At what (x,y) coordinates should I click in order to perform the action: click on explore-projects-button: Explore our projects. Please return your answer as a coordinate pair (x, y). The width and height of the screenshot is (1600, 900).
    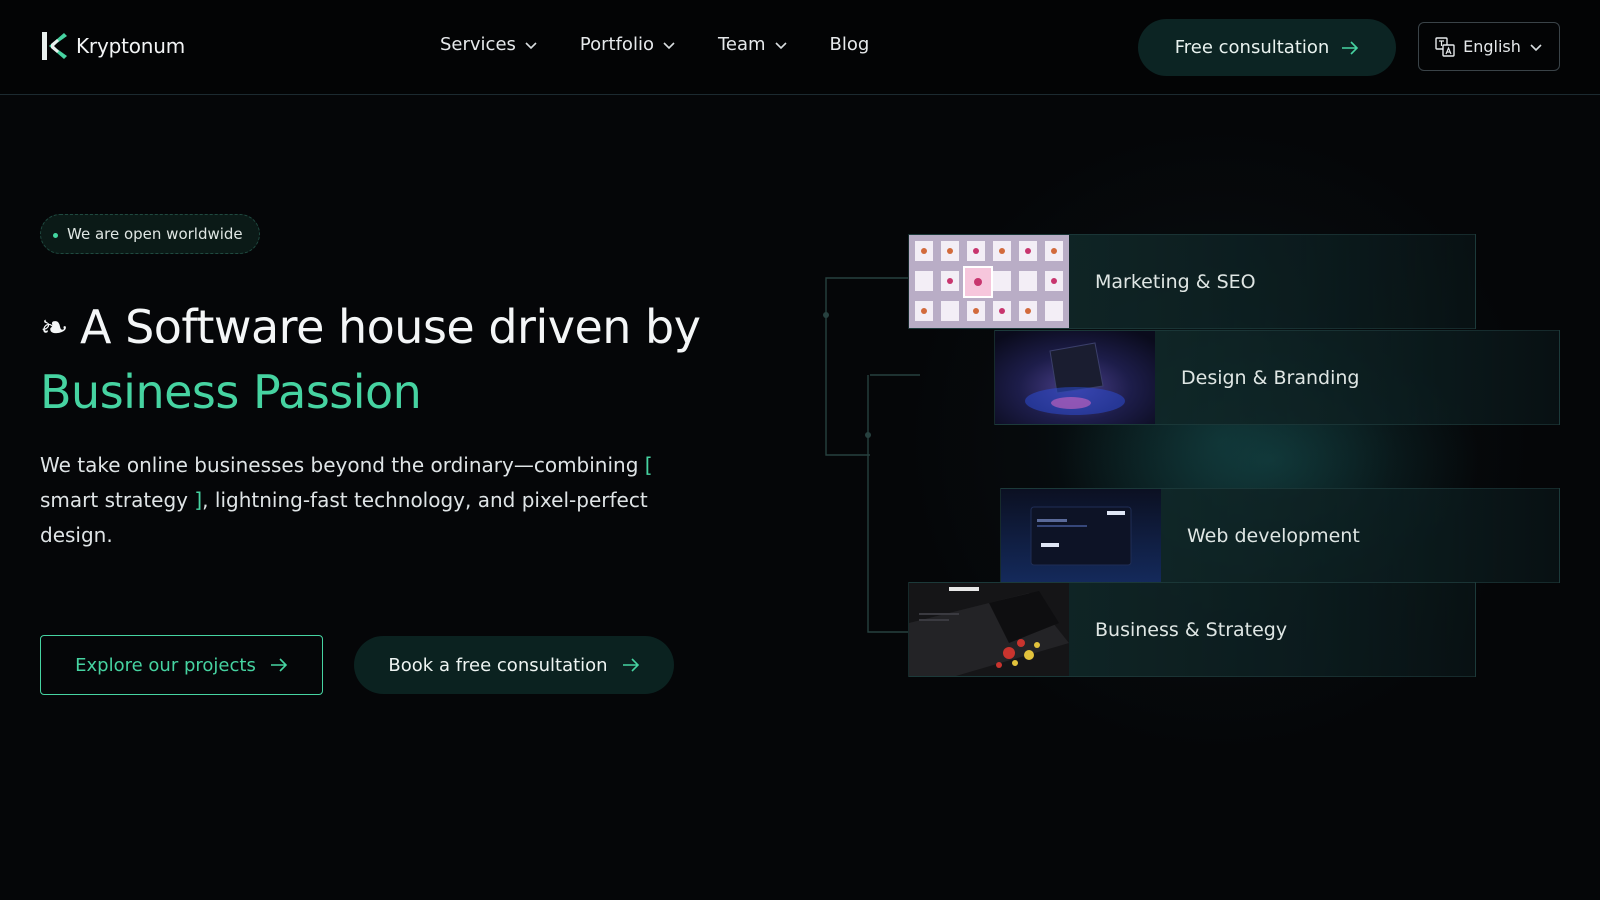
    Looking at the image, I should click on (181, 665).